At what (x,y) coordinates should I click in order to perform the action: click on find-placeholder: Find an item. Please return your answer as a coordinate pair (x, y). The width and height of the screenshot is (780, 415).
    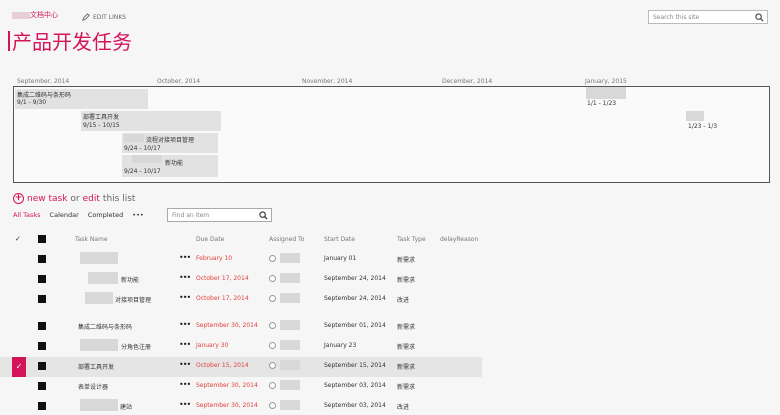
    Looking at the image, I should click on (191, 215).